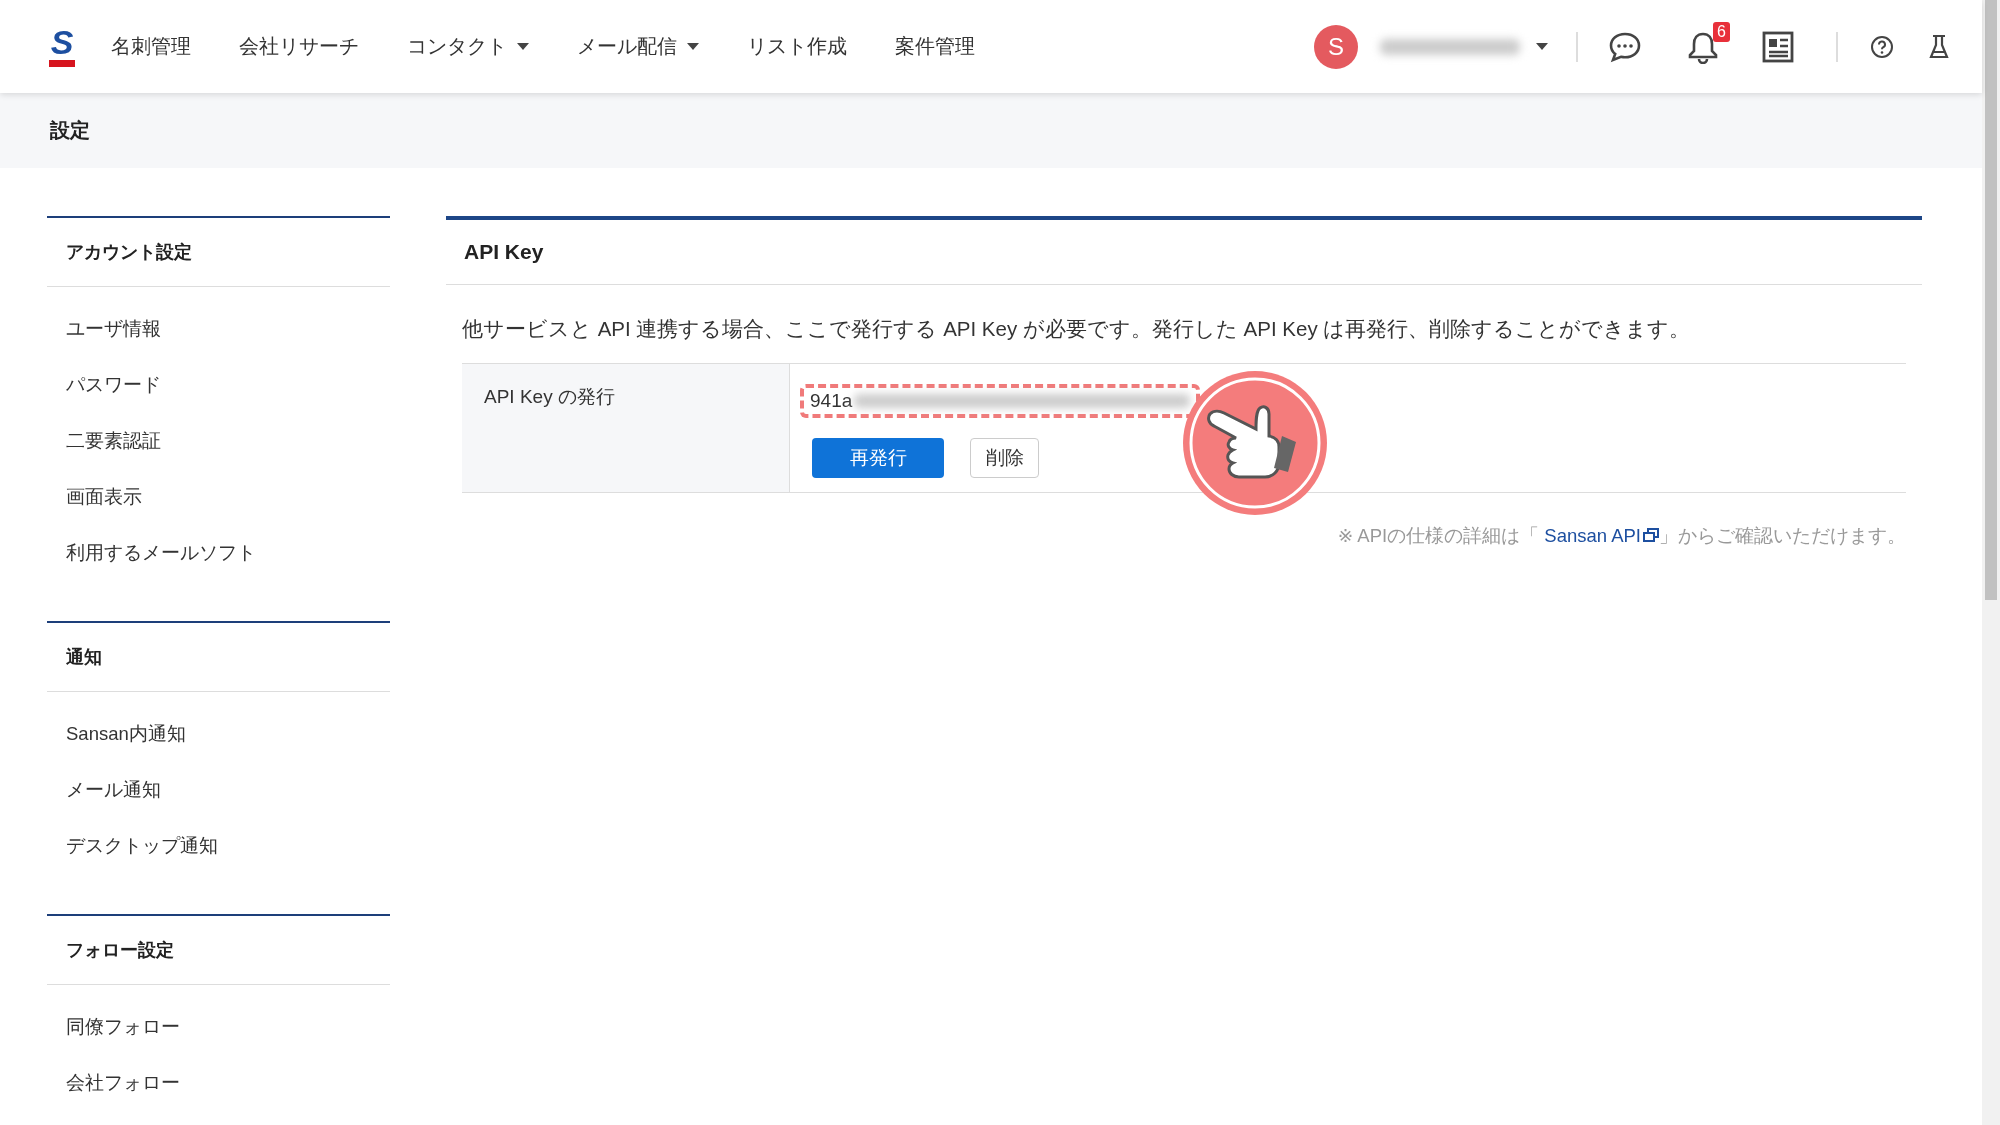 The image size is (2000, 1125). I want to click on help-icon, so click(1882, 46).